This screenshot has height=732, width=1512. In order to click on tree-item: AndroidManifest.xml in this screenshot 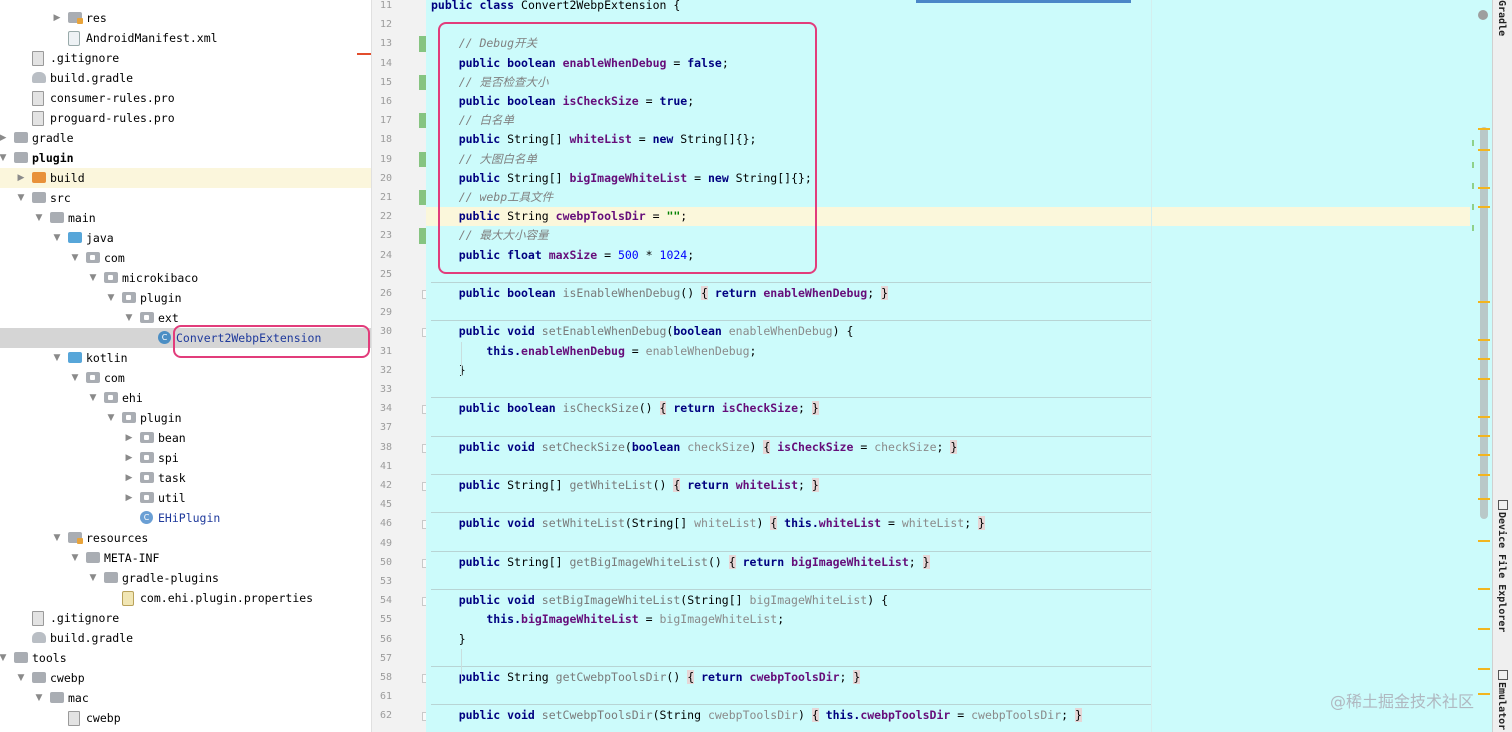, I will do `click(185, 38)`.